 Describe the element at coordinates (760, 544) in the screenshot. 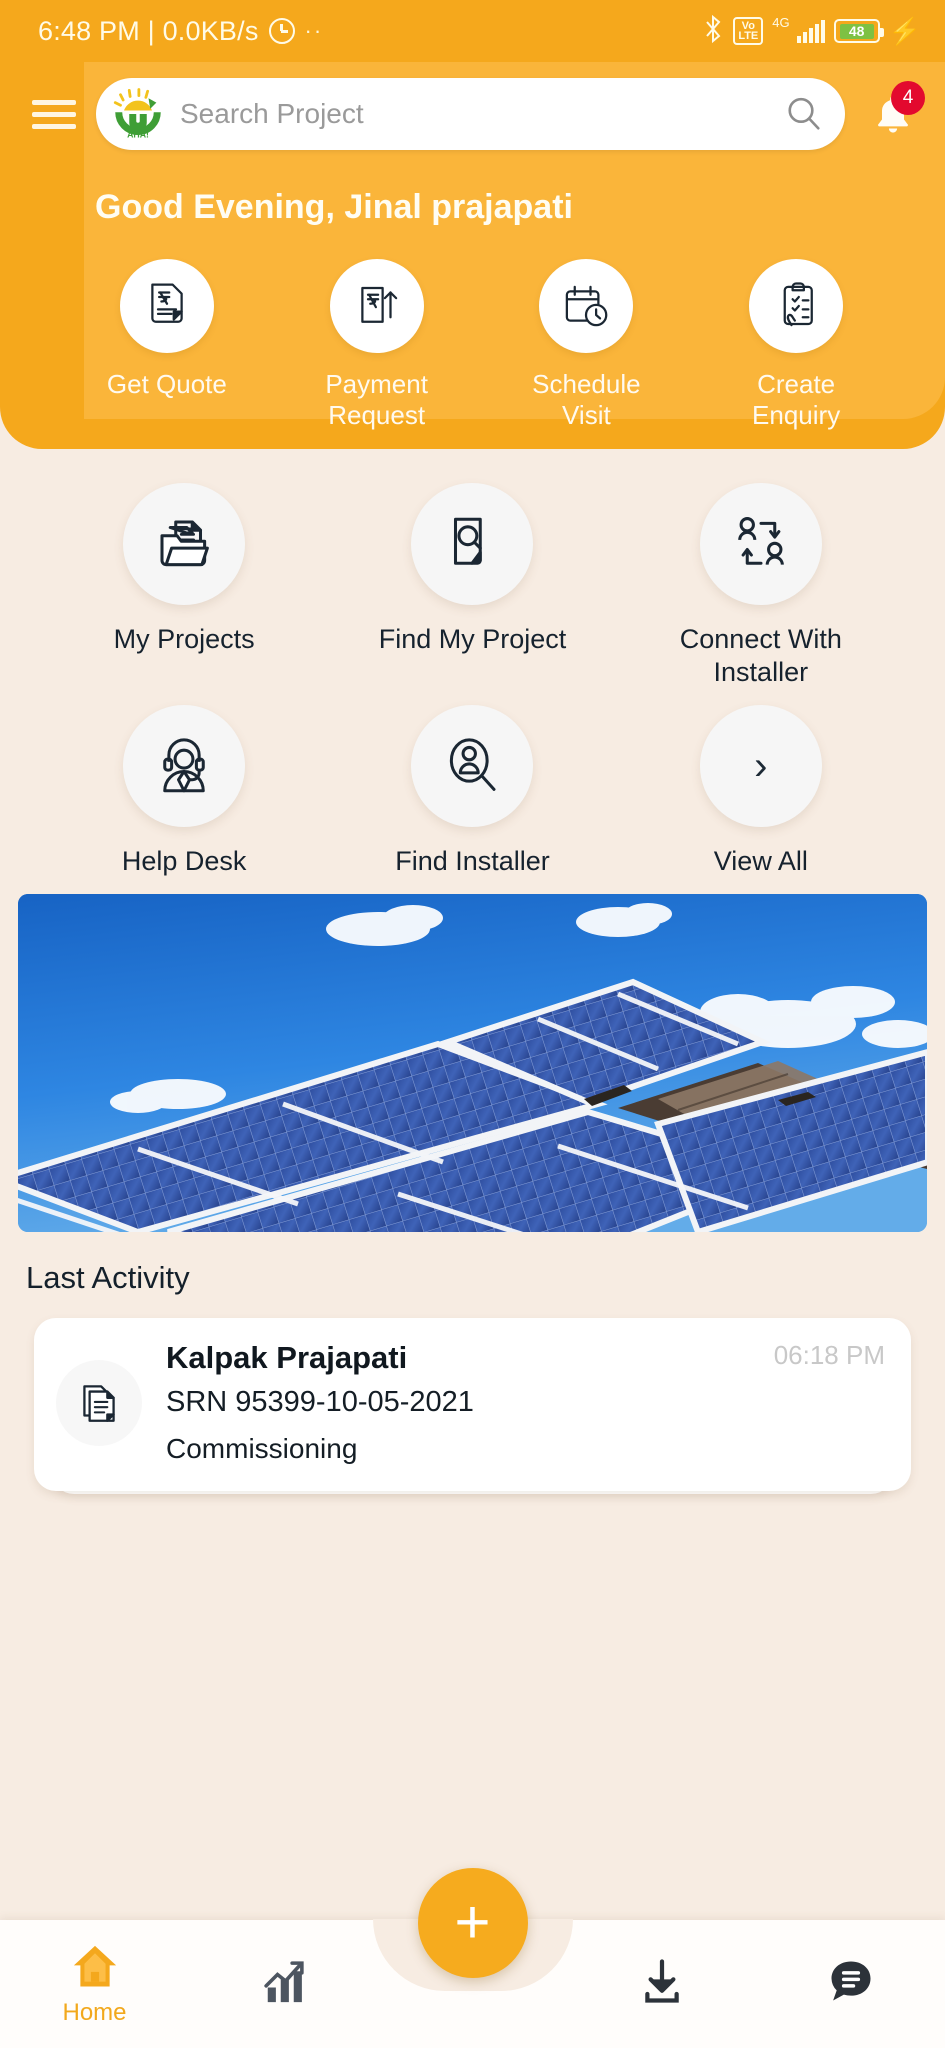

I see `people-connect-icon` at that location.